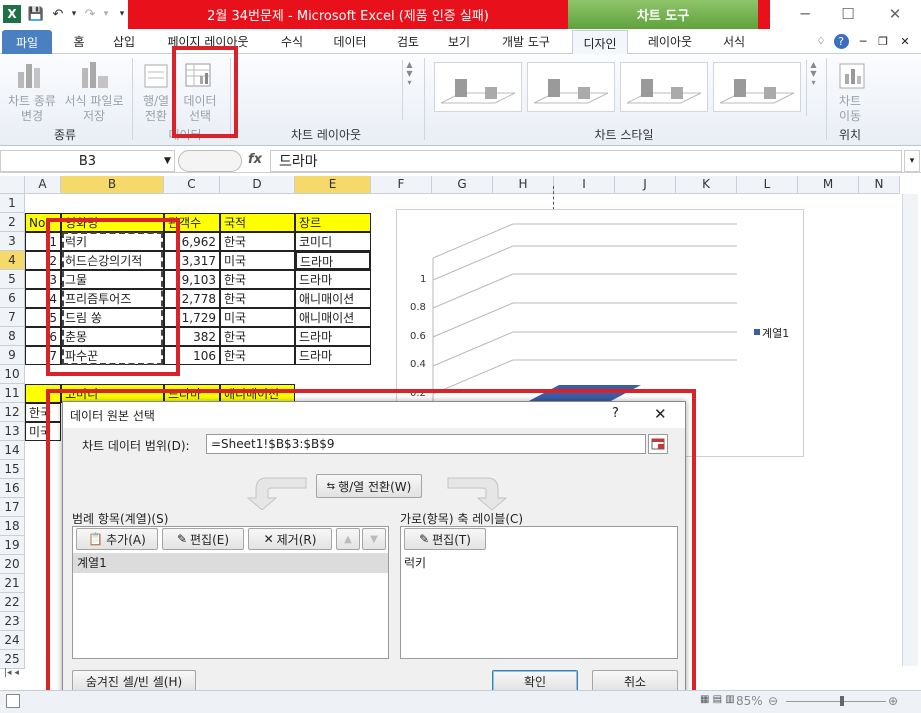 The height and width of the screenshot is (713, 921). What do you see at coordinates (350, 41) in the screenshot?
I see `tab-data: 데이터` at bounding box center [350, 41].